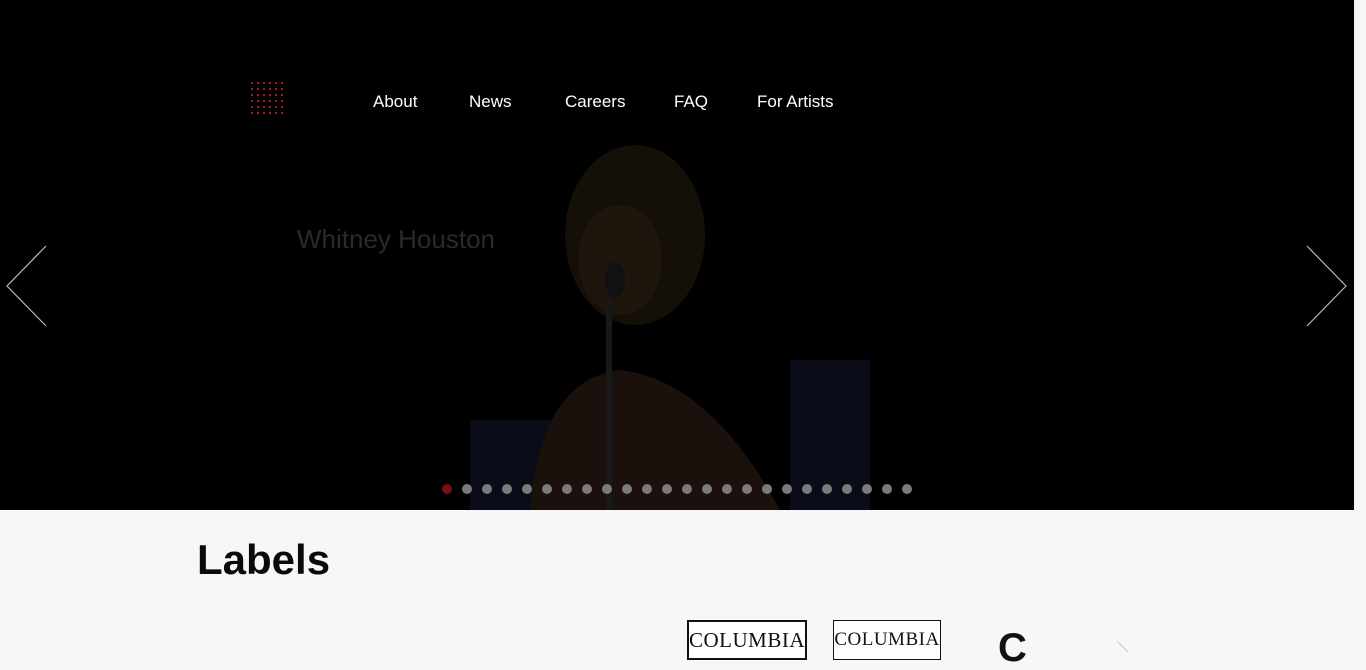  I want to click on nav-for-artists: For Artists, so click(795, 102).